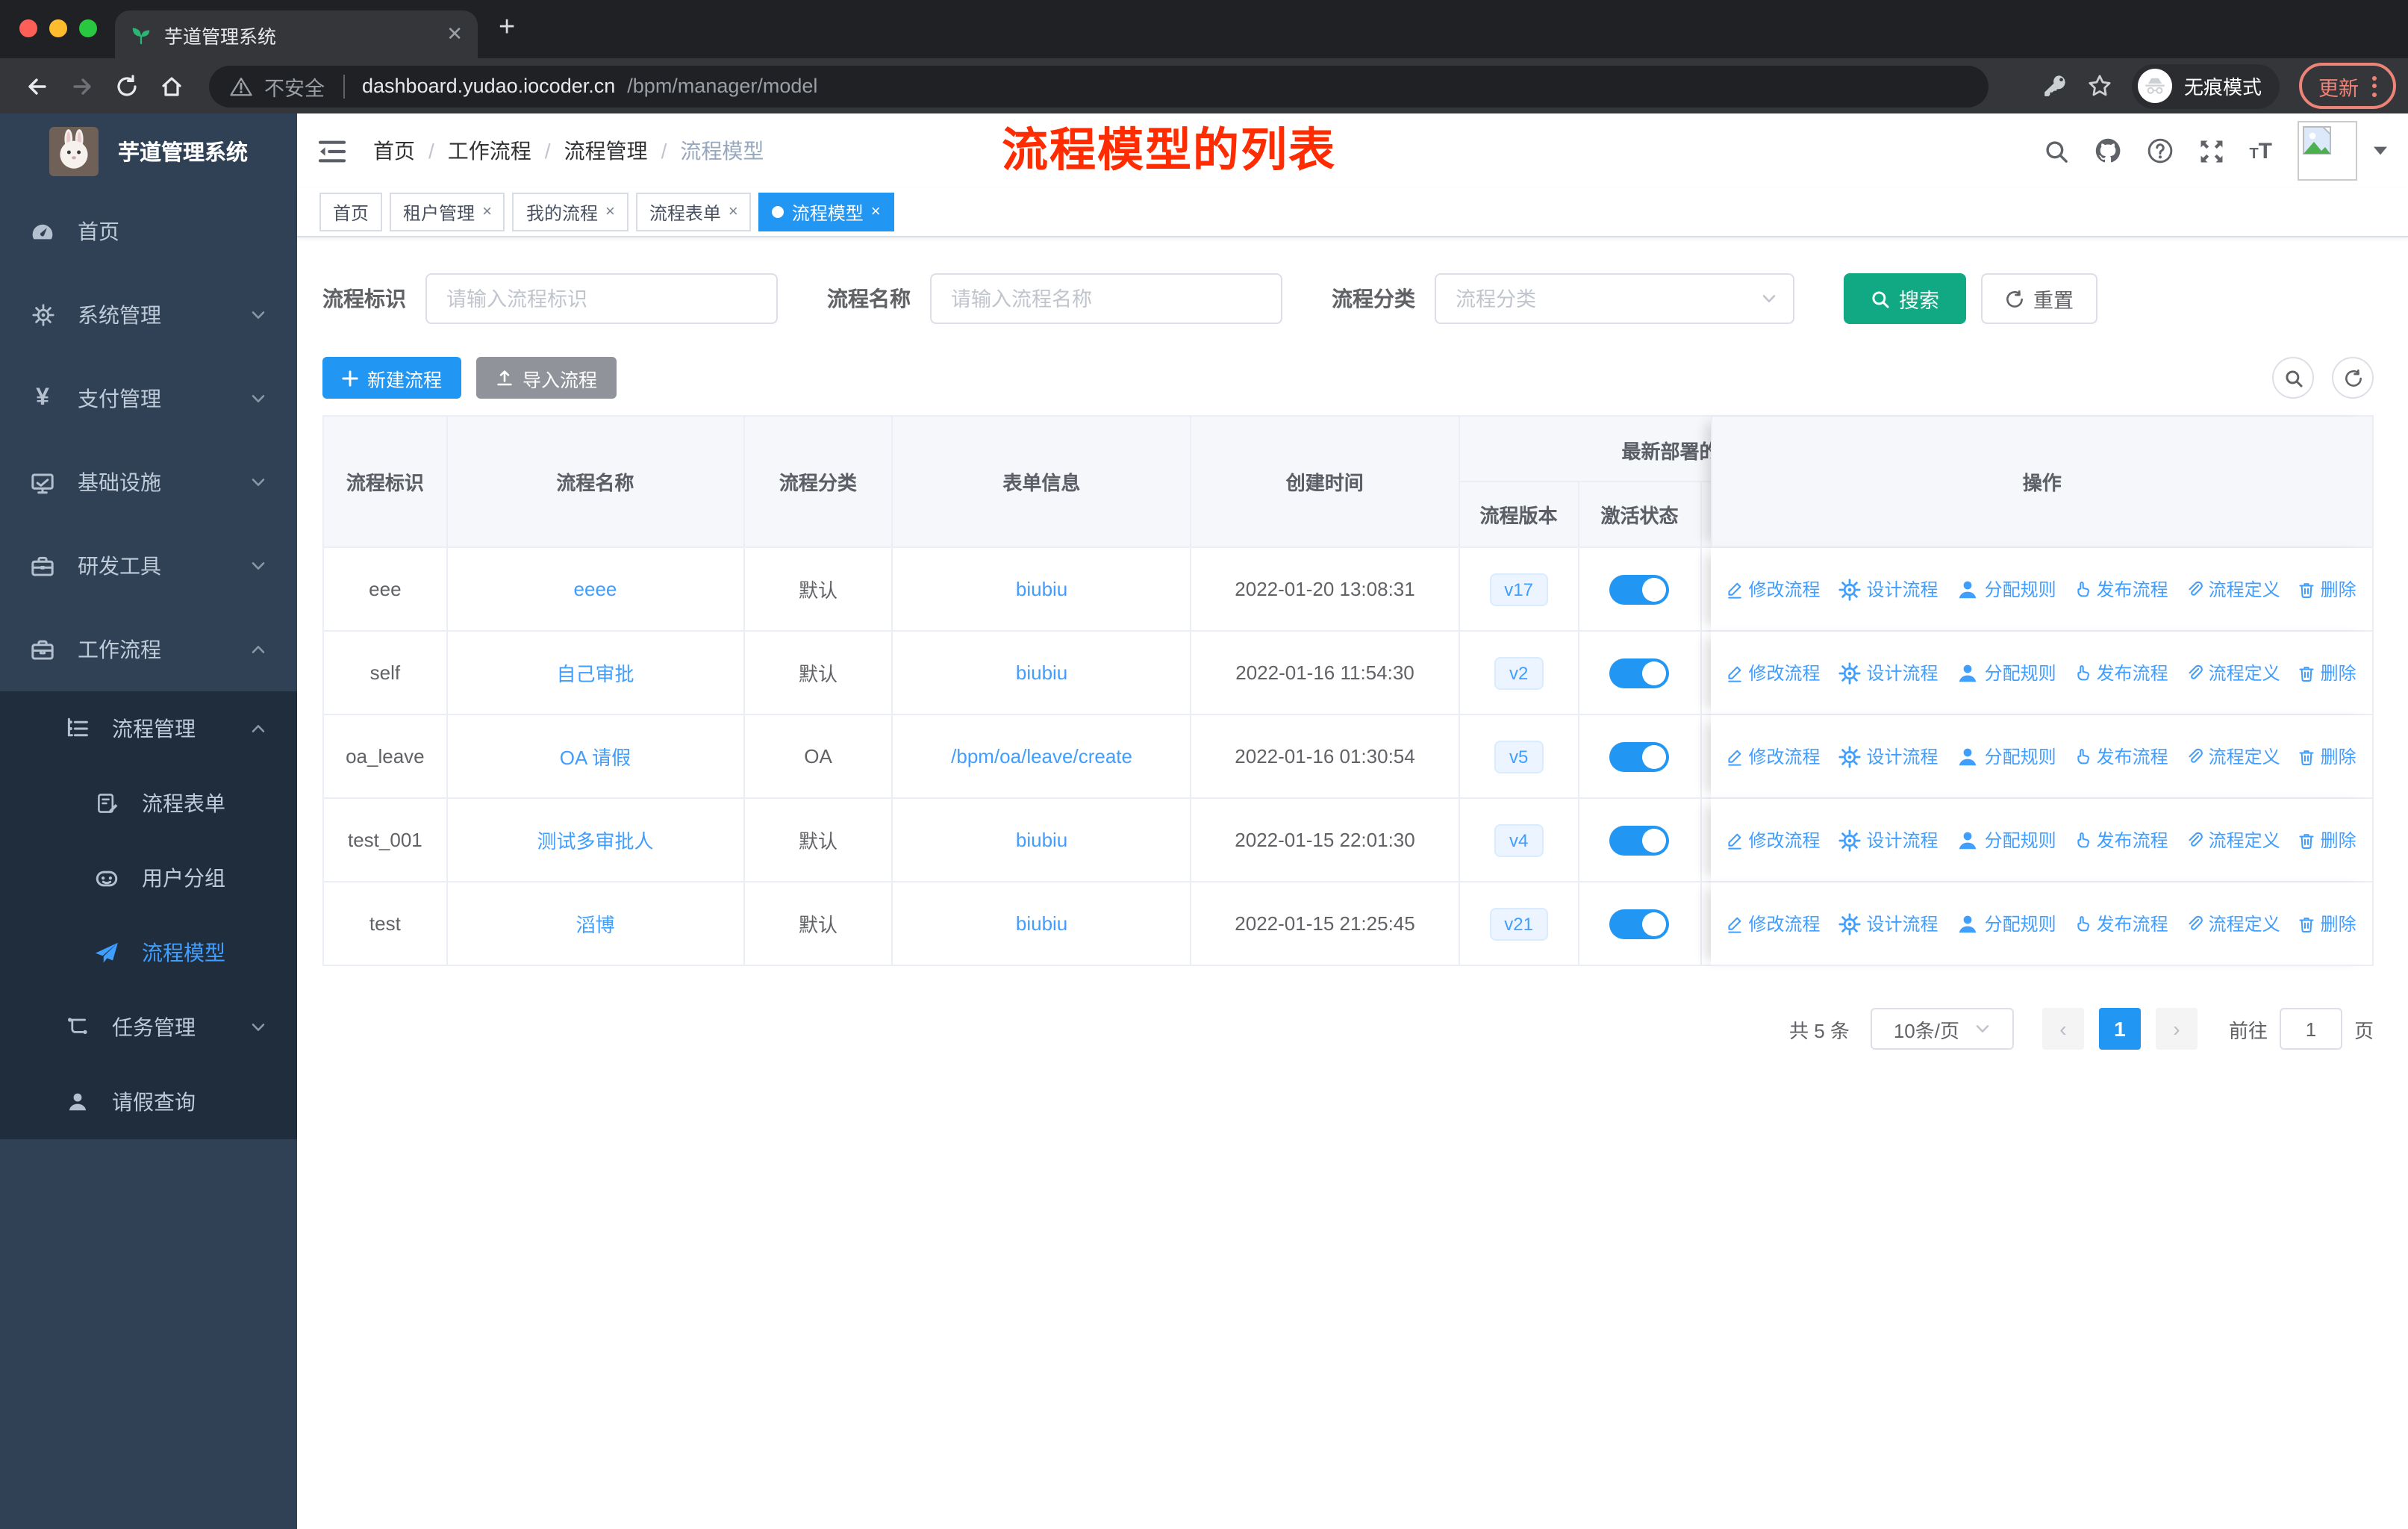 Image resolution: width=2408 pixels, height=1529 pixels. I want to click on show-search-button, so click(2293, 378).